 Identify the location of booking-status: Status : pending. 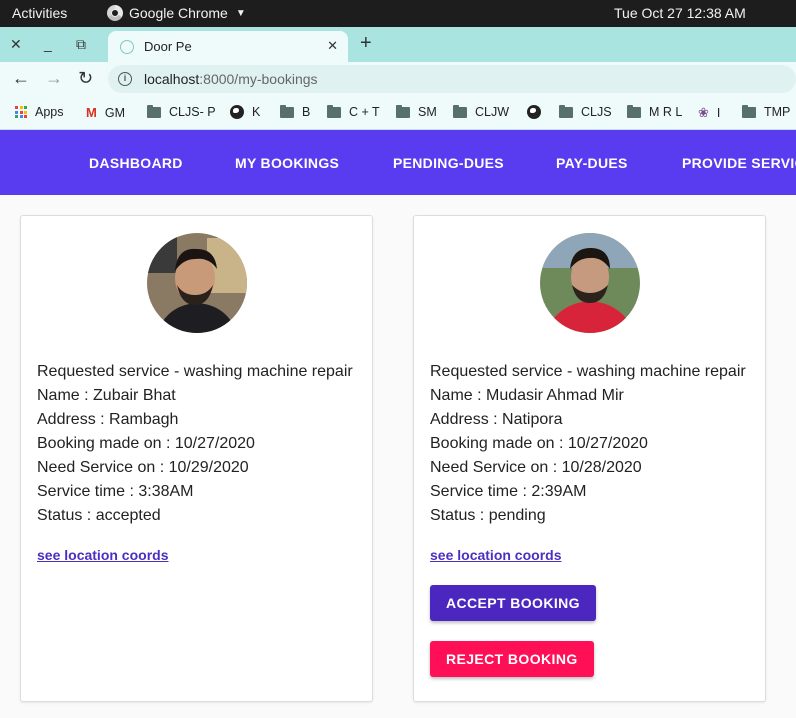
(488, 515).